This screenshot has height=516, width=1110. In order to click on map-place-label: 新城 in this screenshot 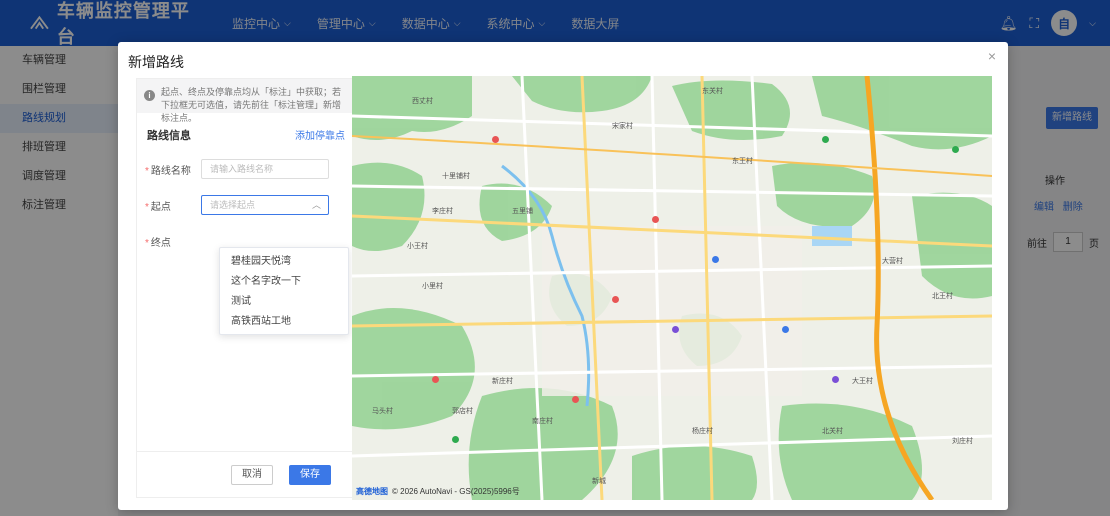, I will do `click(599, 481)`.